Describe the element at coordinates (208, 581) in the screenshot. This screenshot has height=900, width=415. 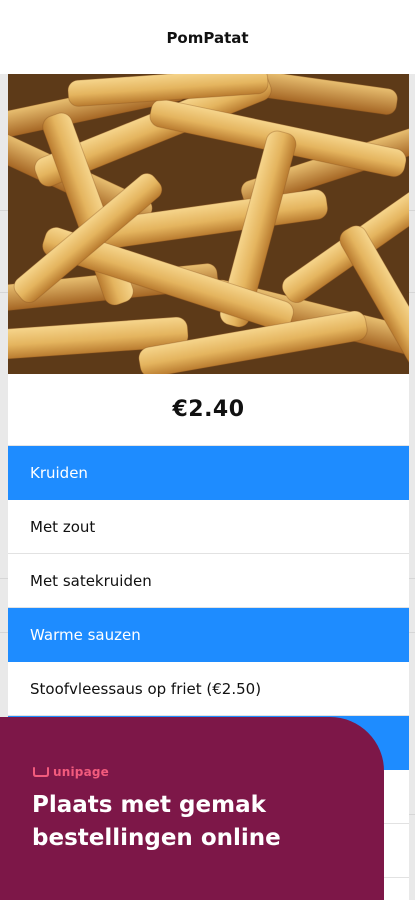
I see `option-met-satekruiden: Met satekruiden` at that location.